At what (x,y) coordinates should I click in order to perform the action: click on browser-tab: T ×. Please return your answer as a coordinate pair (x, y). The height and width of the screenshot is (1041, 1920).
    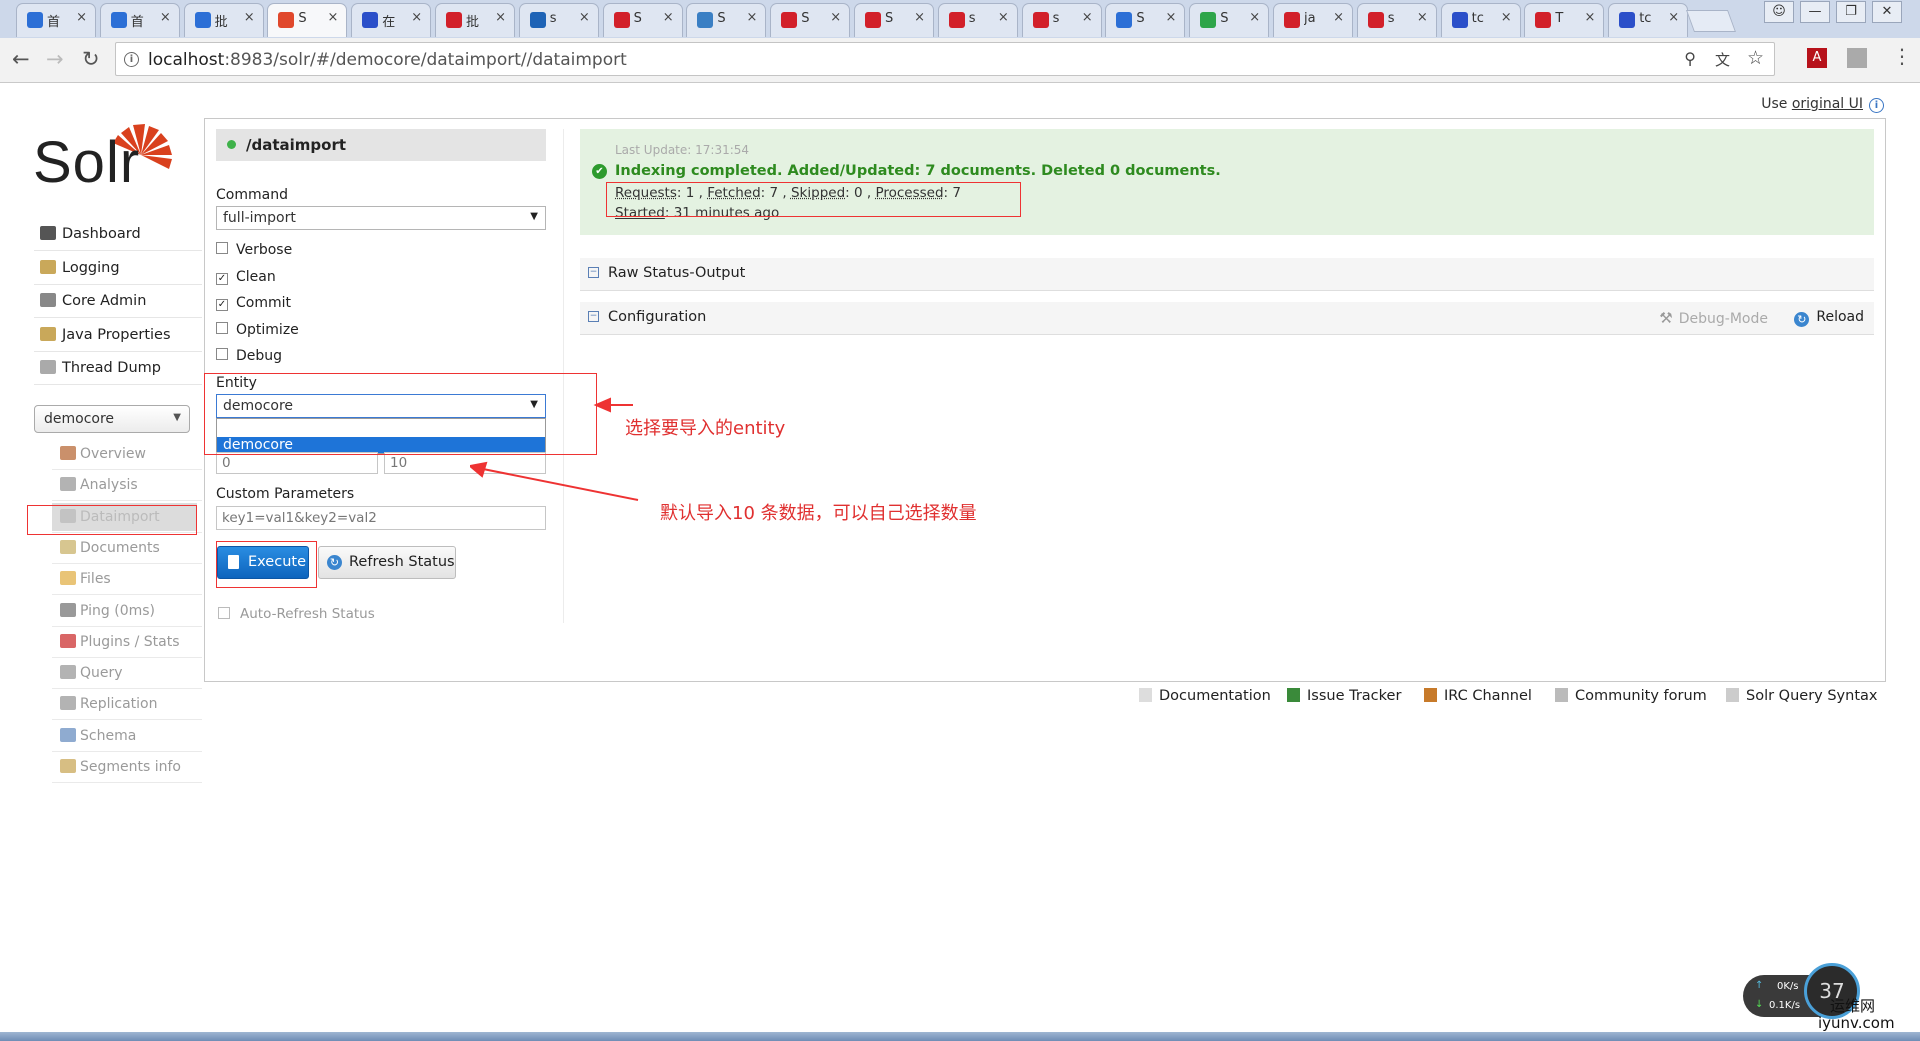
    Looking at the image, I should click on (1564, 20).